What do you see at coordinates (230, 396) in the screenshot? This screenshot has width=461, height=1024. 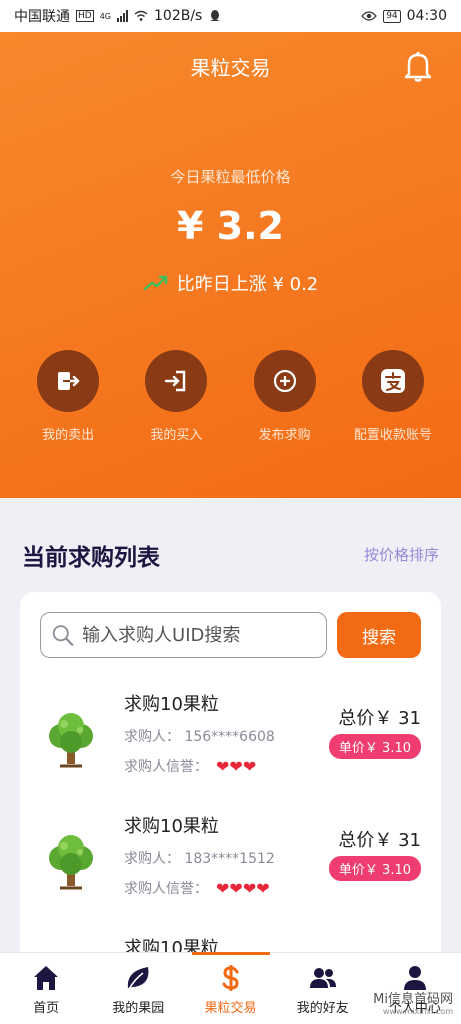 I see `quick-actions: 我的卖出 我的买入 发布求购 配置收款账号` at bounding box center [230, 396].